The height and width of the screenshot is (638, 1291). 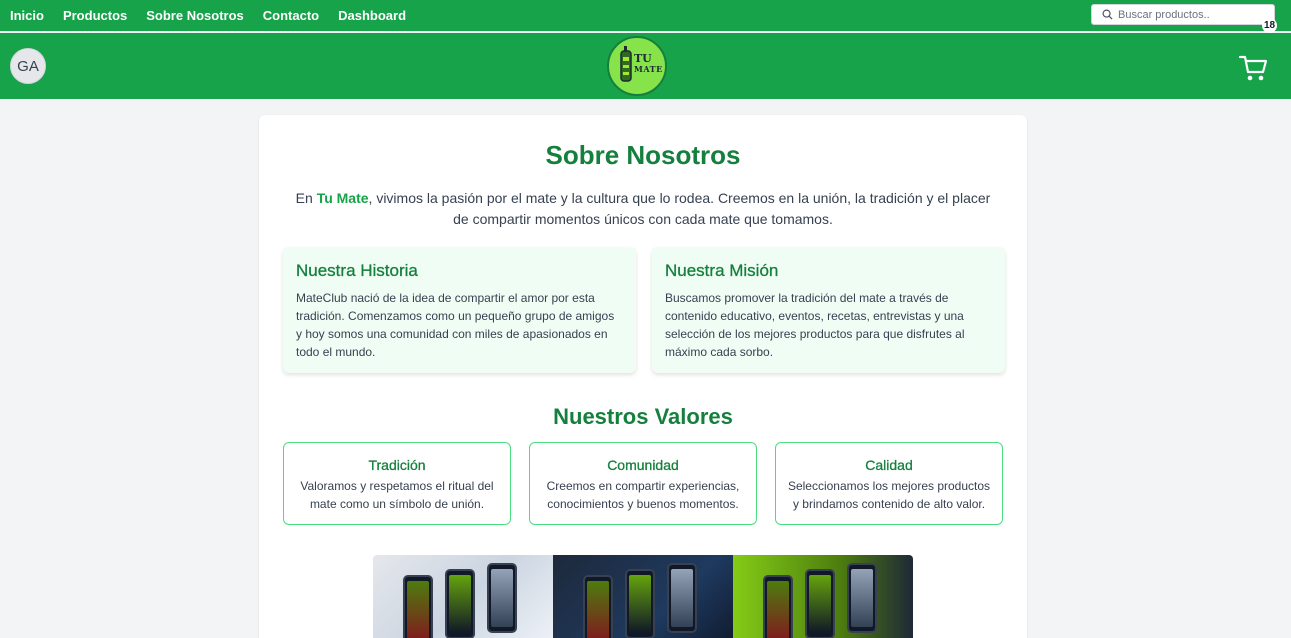 I want to click on nav-link-inicio: Inicio, so click(x=27, y=16).